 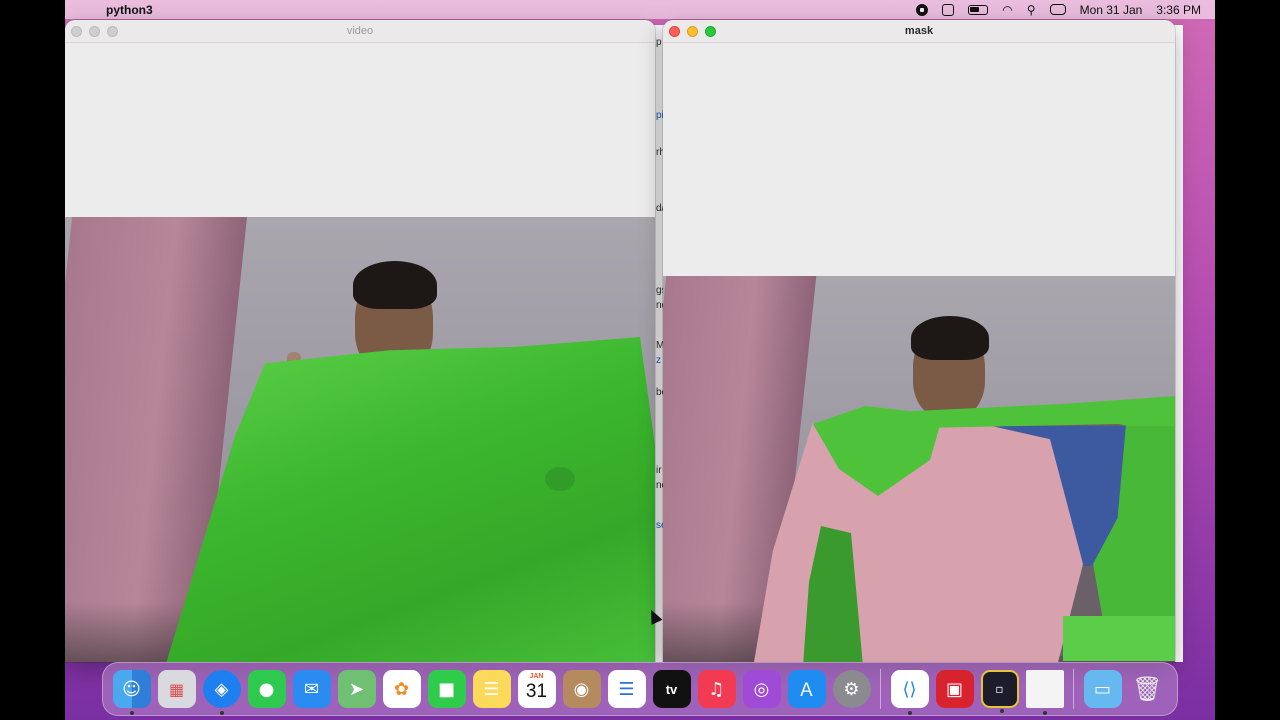 What do you see at coordinates (1111, 10) in the screenshot?
I see `menu-date: Mon 31 Jan` at bounding box center [1111, 10].